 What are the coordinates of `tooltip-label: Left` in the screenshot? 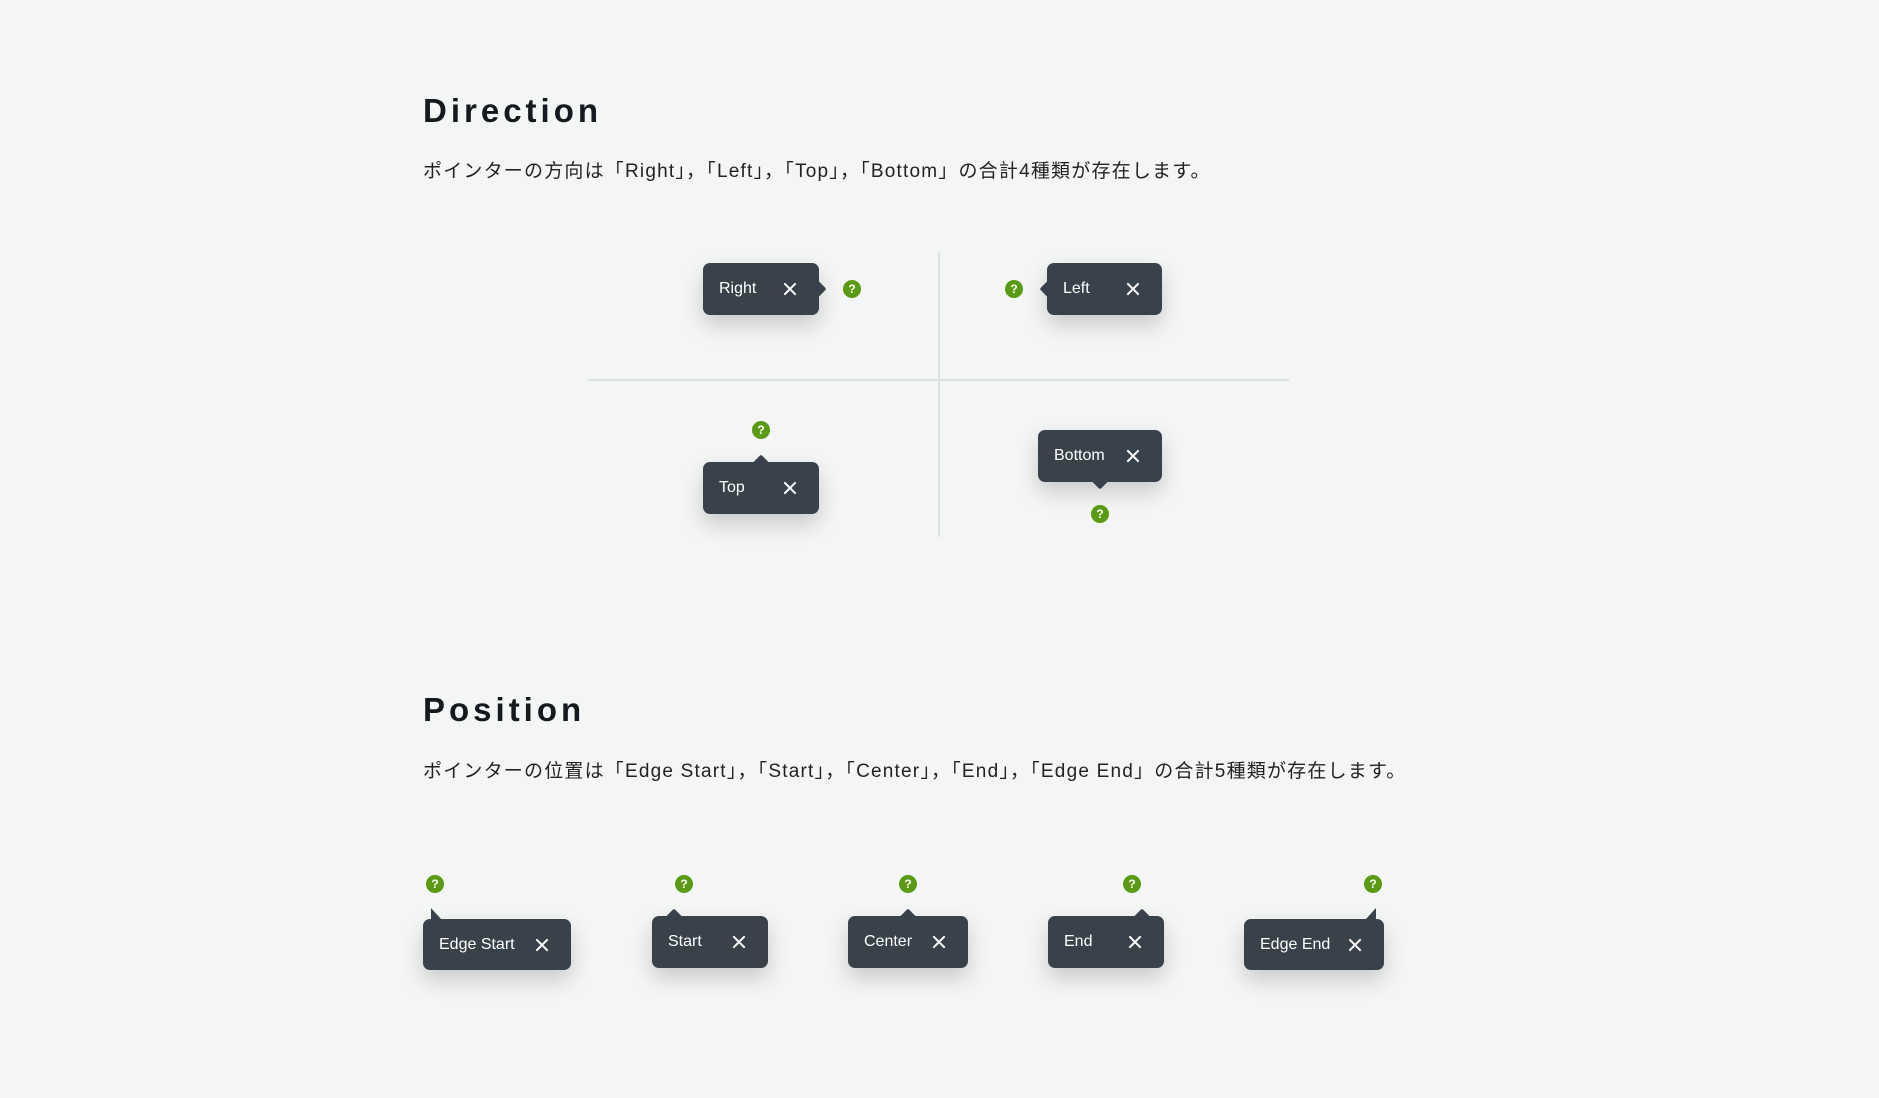 It's located at (1076, 288).